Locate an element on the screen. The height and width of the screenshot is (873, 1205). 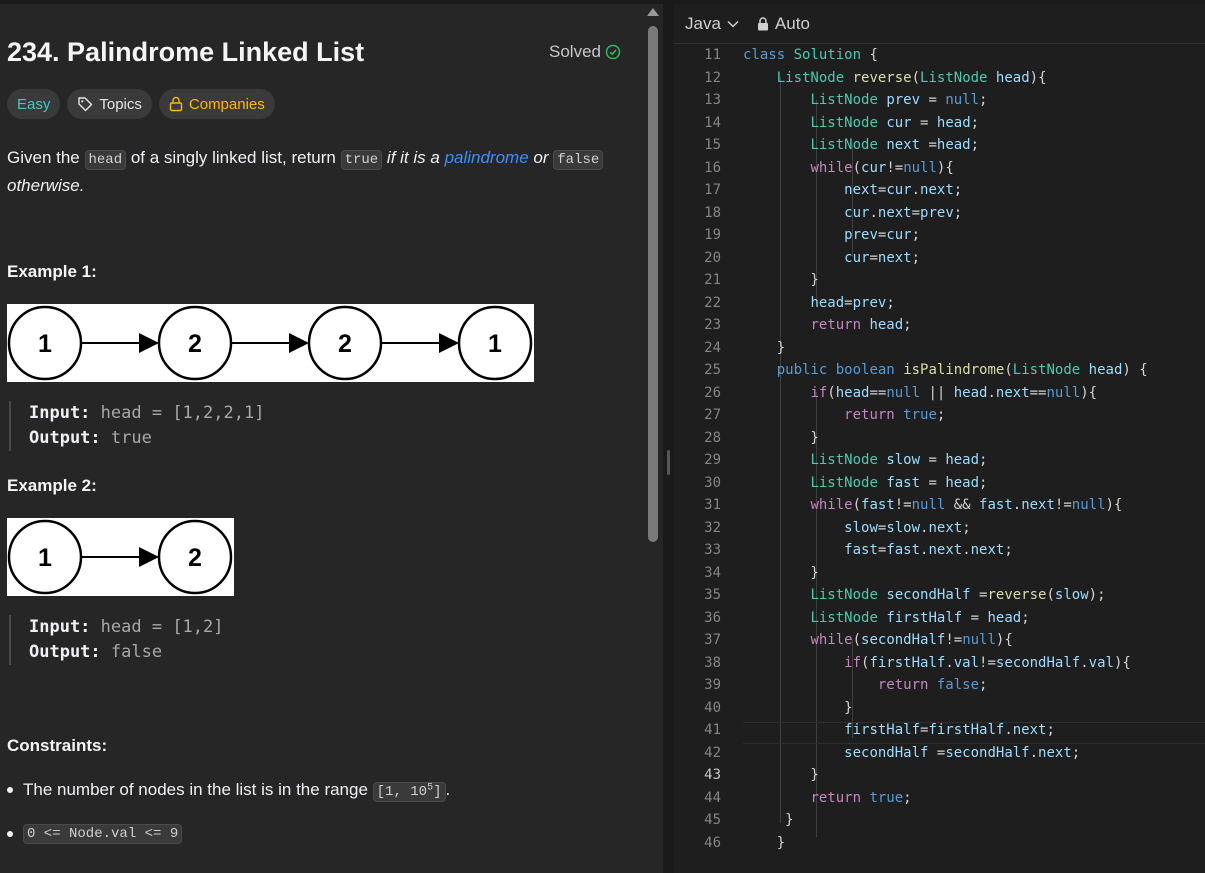
code-line: 41 firstHalf=firstHalf.next; is located at coordinates (939, 730).